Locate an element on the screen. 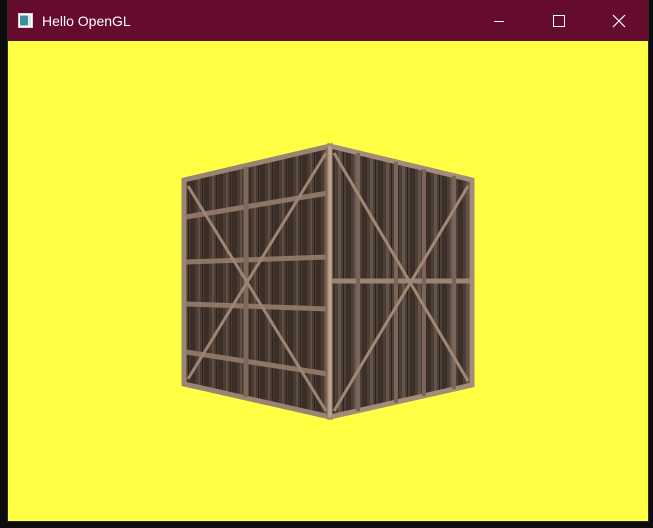 The height and width of the screenshot is (528, 653). crate-left-face is located at coordinates (257, 281).